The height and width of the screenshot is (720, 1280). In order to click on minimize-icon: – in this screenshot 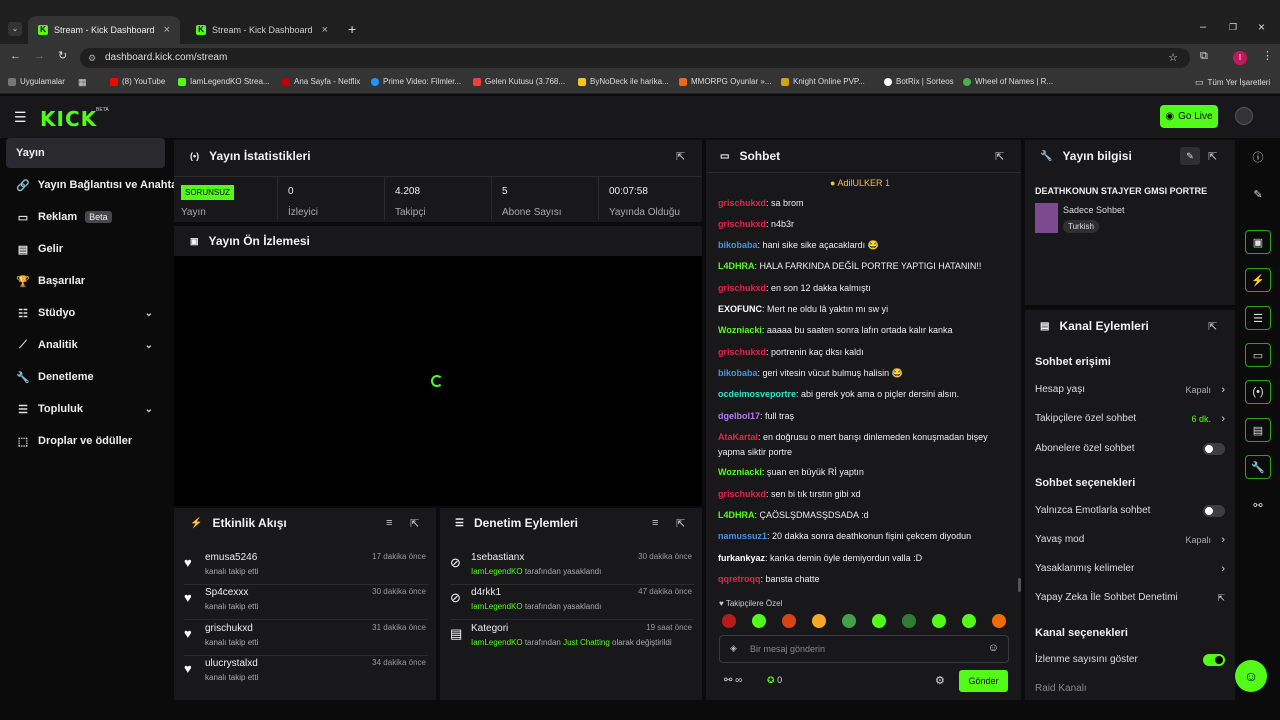, I will do `click(1203, 27)`.